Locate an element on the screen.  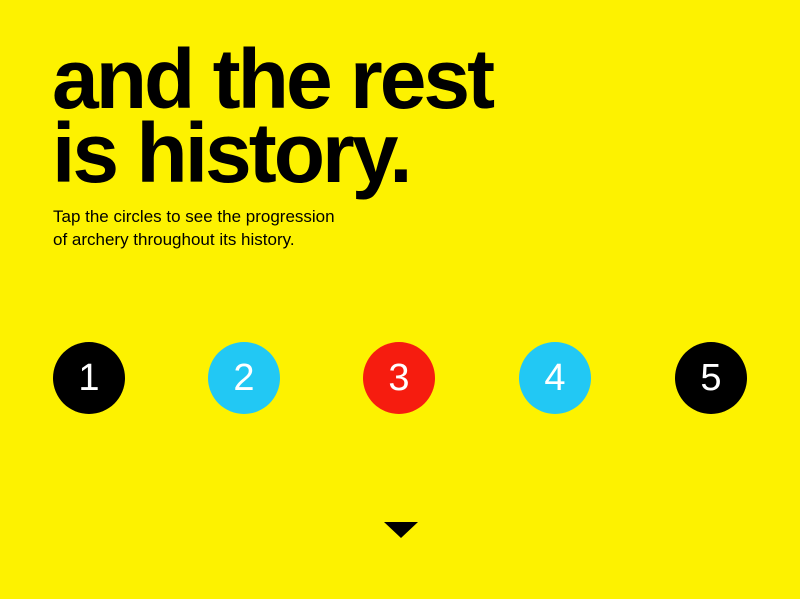
timeline-circle-1: 1 is located at coordinates (89, 378).